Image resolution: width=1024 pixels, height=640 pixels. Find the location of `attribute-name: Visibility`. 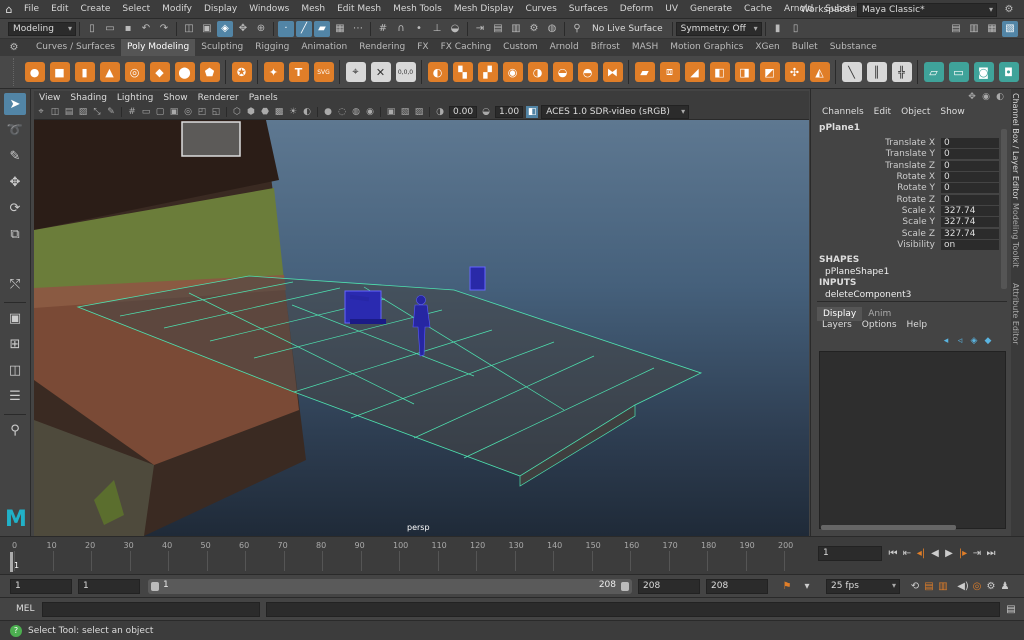

attribute-name: Visibility is located at coordinates (876, 245).